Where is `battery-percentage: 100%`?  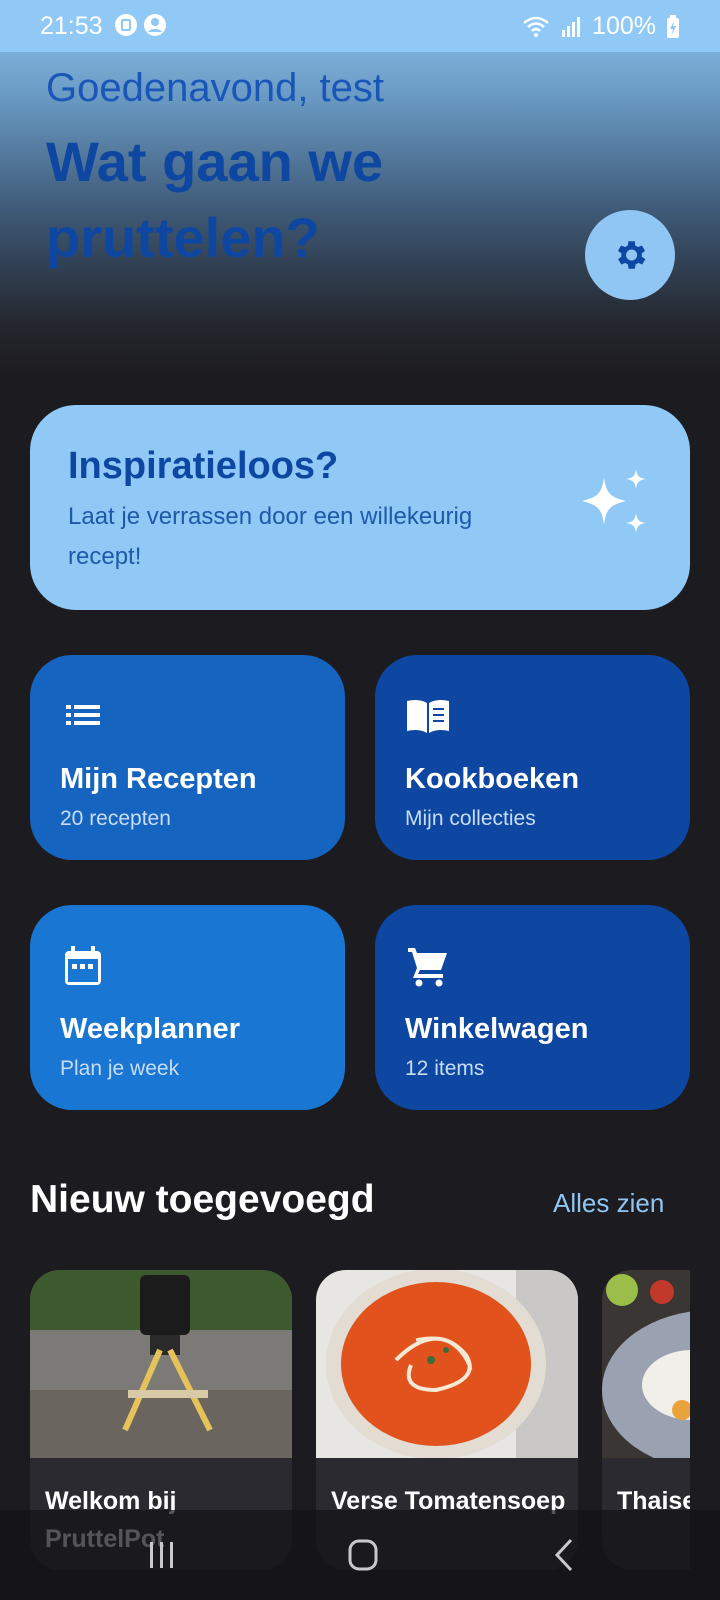
battery-percentage: 100% is located at coordinates (624, 26).